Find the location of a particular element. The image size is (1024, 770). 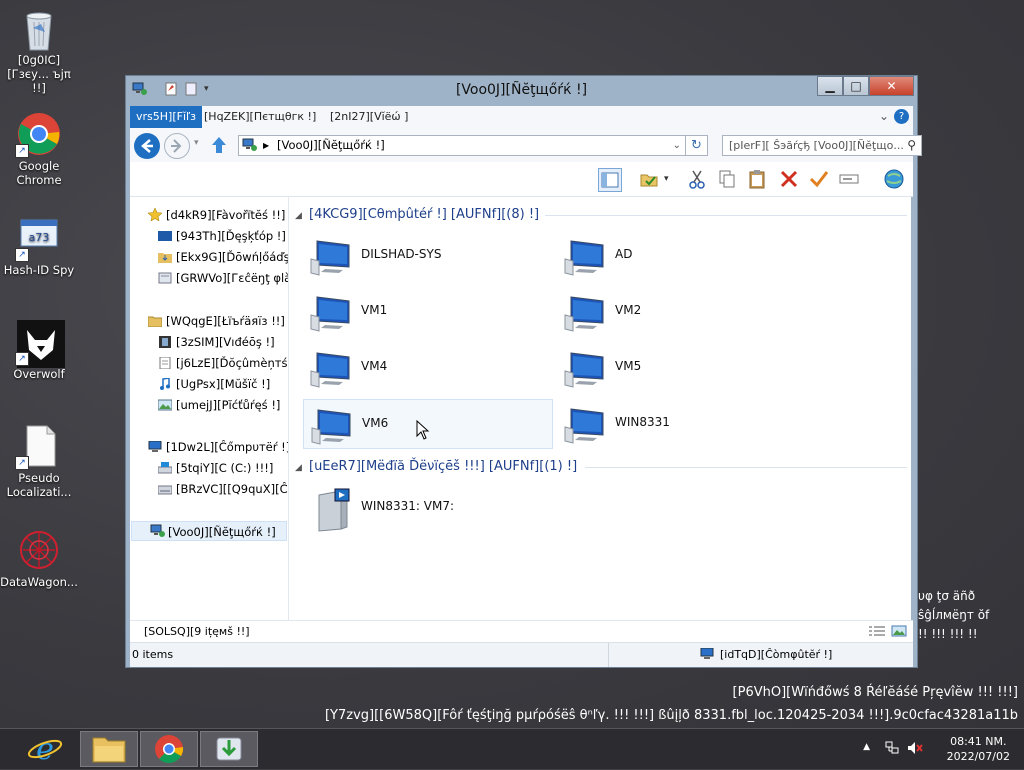

address-bar: ▶ [Voo0J][Ñĕţщőŕќ !] ⌄ is located at coordinates (462, 145).